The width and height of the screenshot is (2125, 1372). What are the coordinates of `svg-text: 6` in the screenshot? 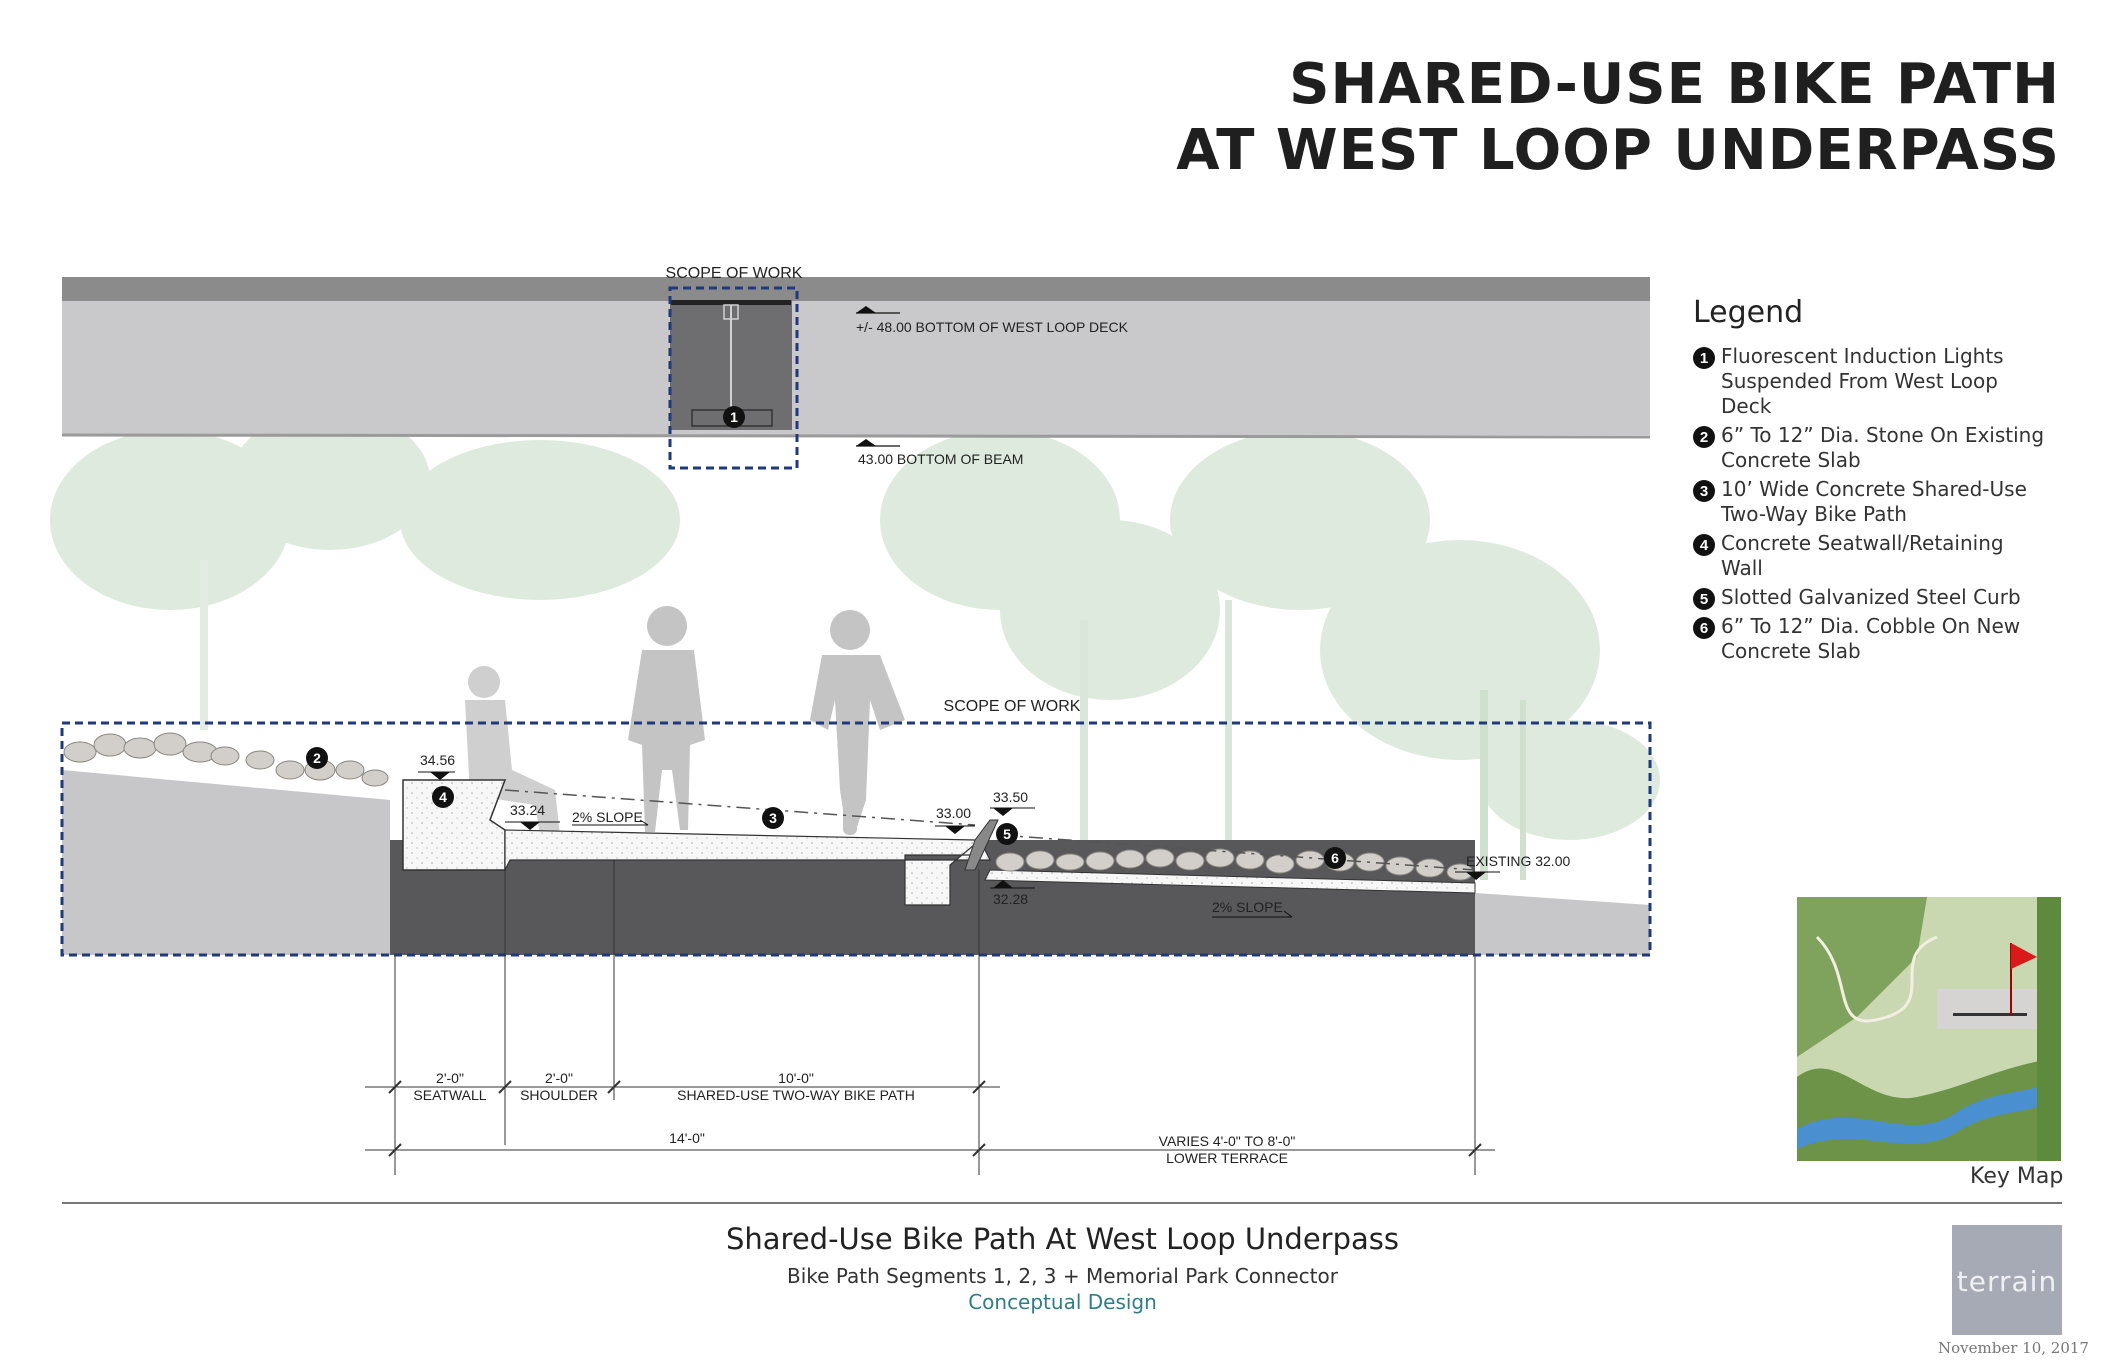 It's located at (1335, 858).